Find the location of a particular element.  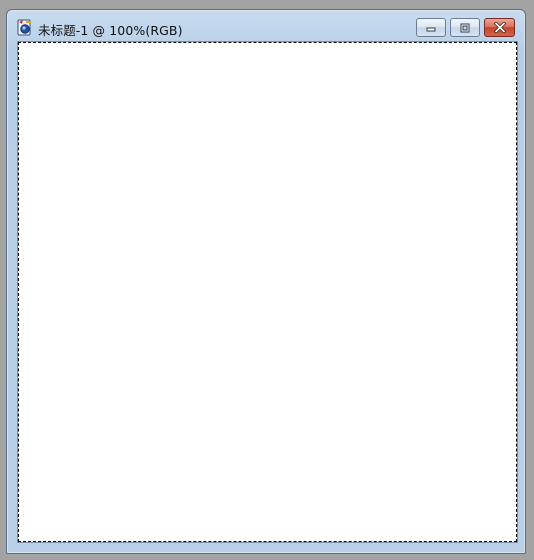

minimize-icon is located at coordinates (431, 29).